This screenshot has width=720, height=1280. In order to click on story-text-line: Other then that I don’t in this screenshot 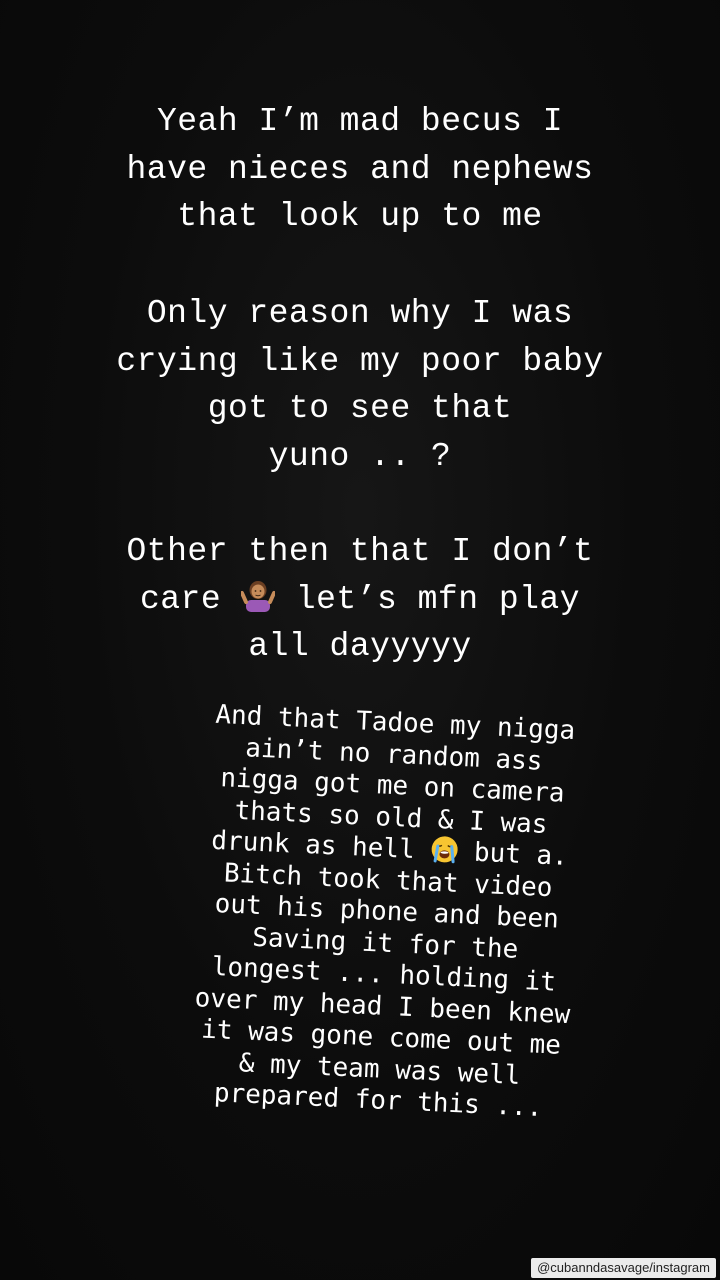, I will do `click(360, 551)`.